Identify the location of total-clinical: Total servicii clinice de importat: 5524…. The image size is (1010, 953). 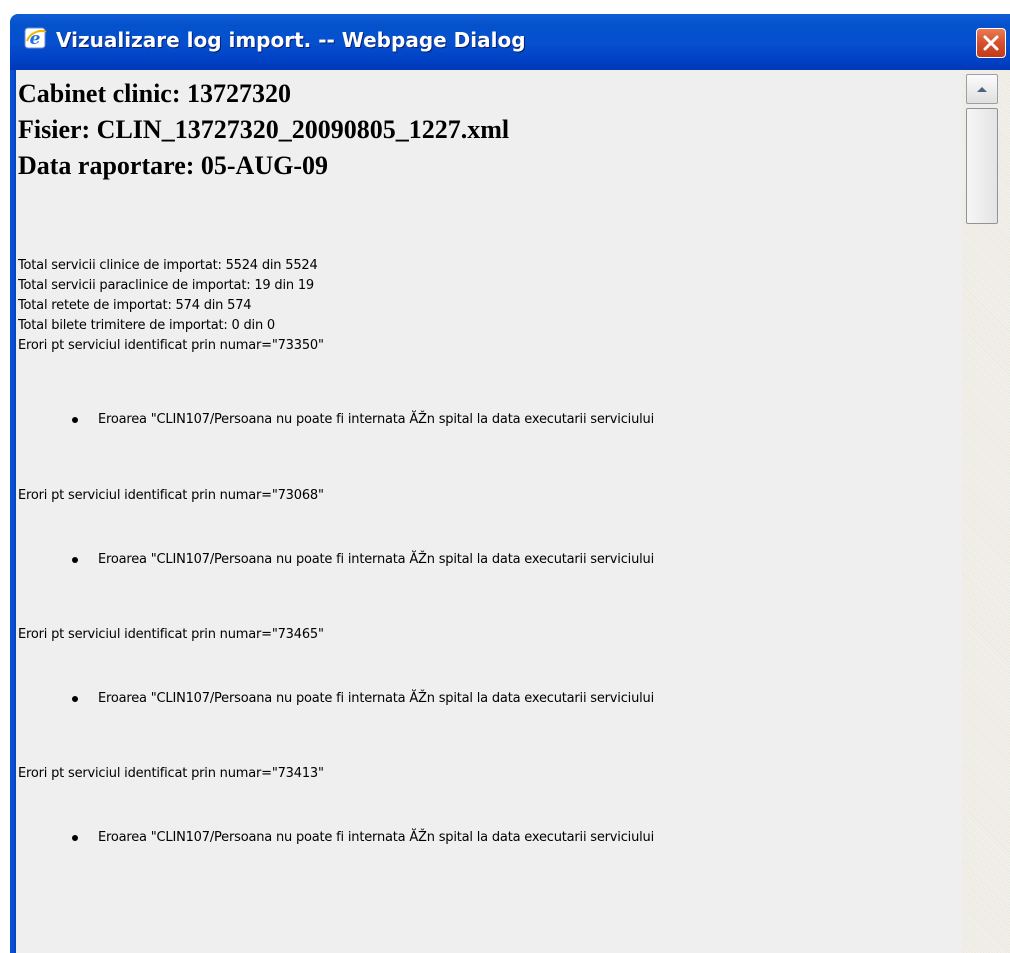
(168, 265).